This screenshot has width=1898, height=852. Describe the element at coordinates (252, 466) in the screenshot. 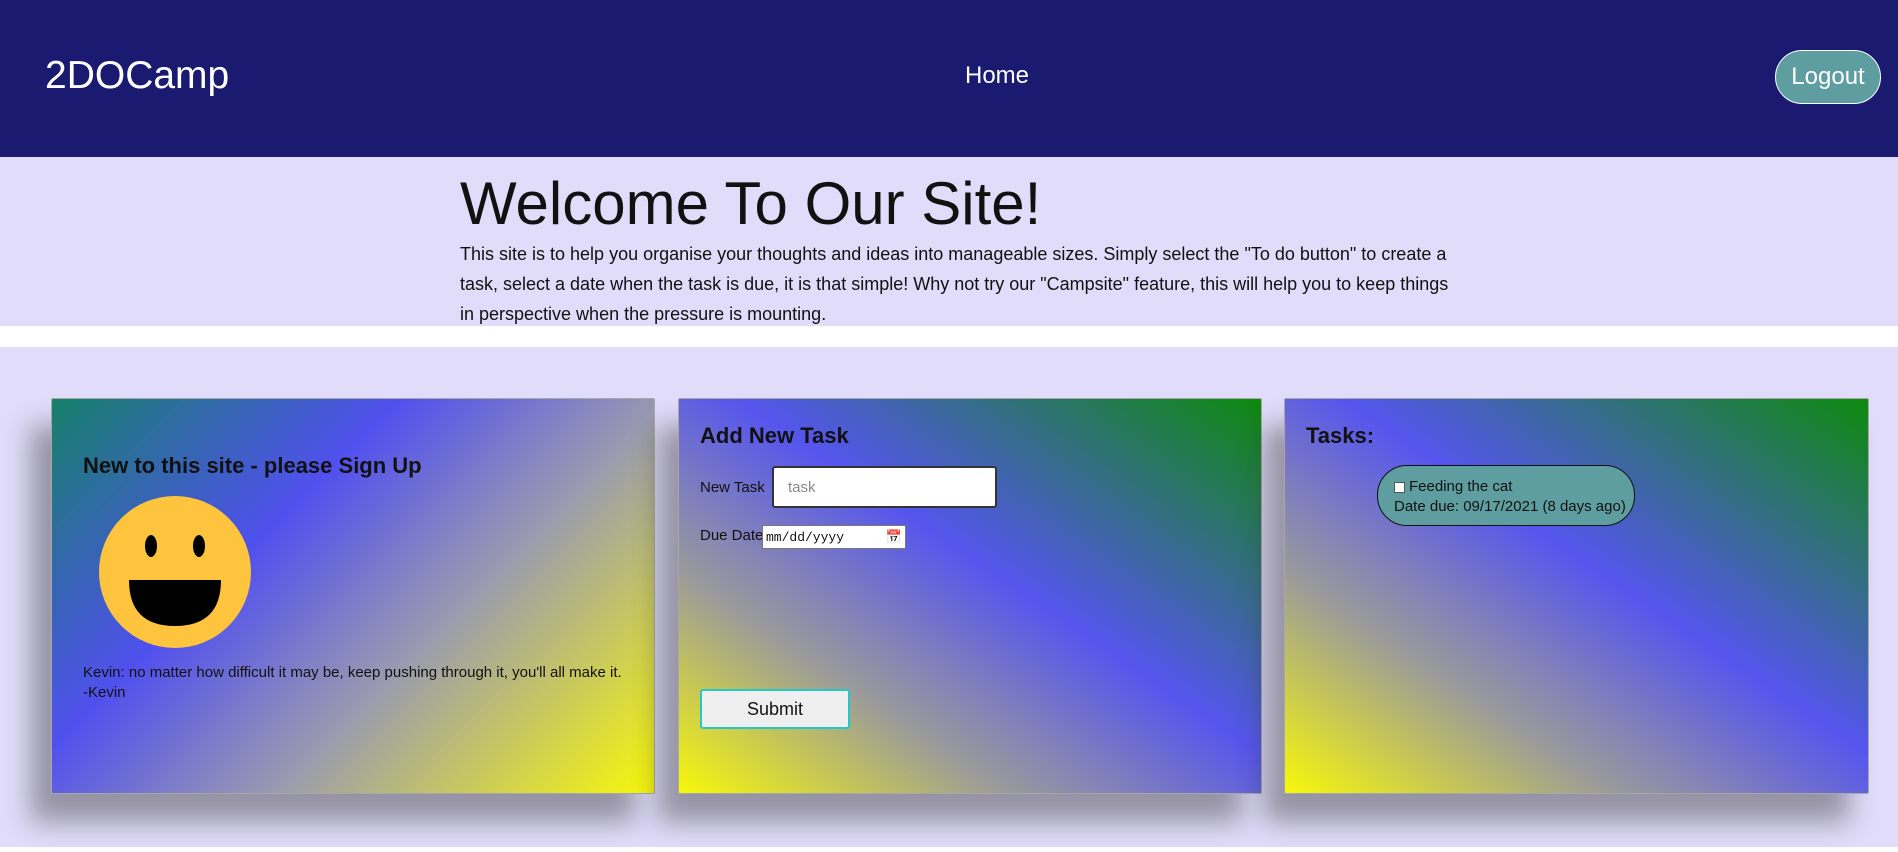

I see `signup-card-title: New to this site - please Sign Up` at that location.